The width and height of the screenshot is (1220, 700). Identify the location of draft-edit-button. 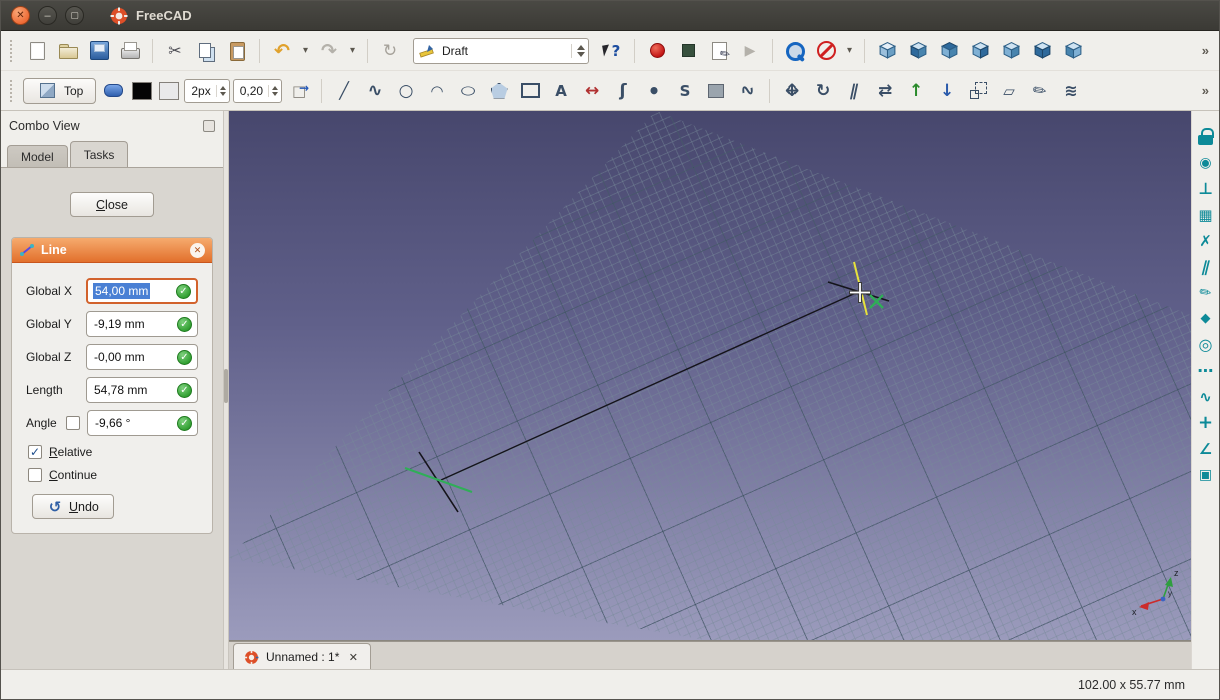
(1040, 91).